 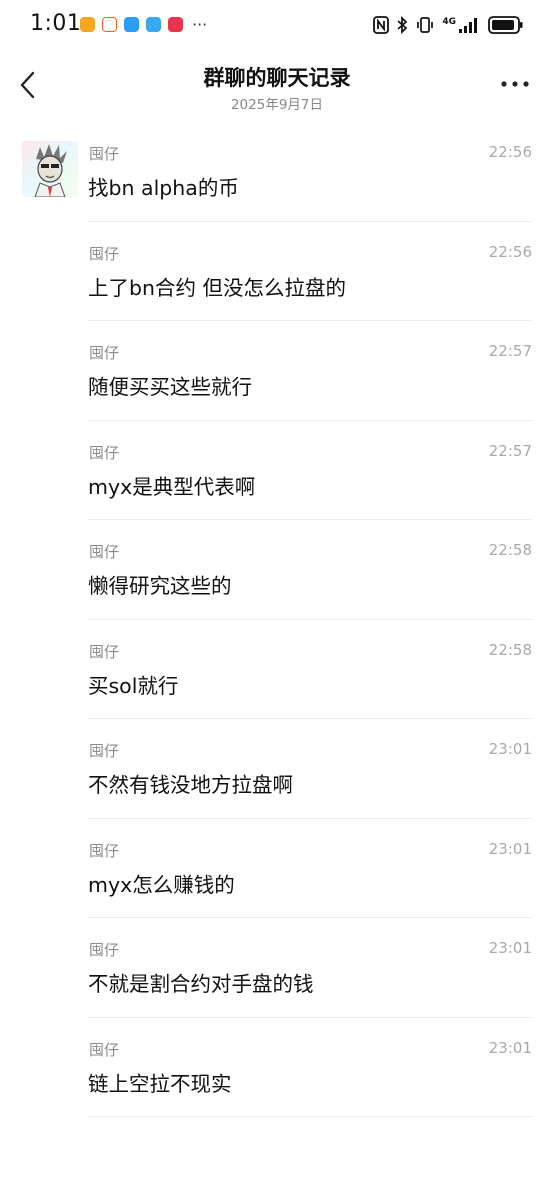 I want to click on vibrate-icon, so click(x=425, y=25).